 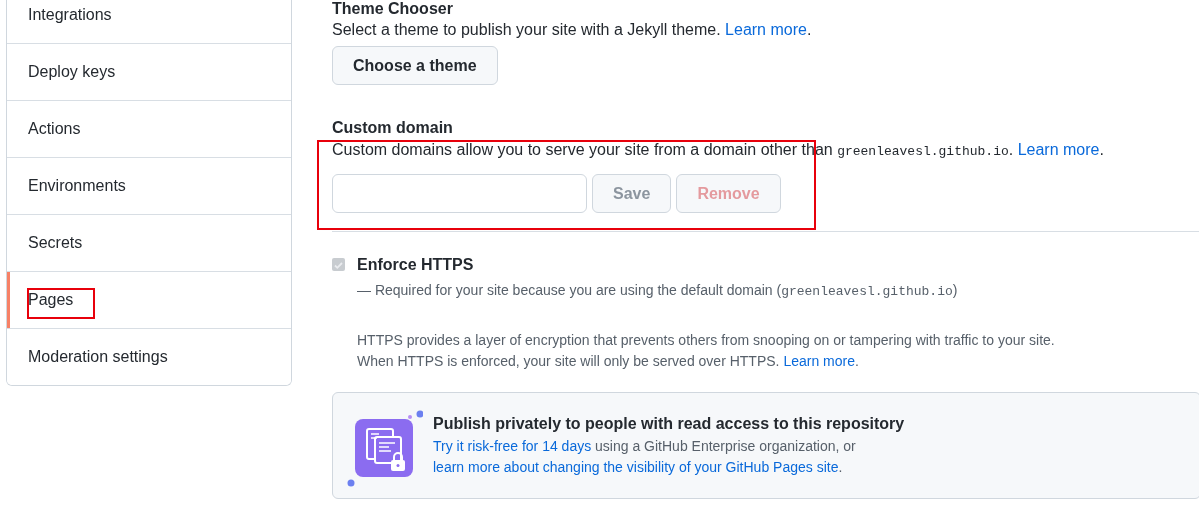 What do you see at coordinates (416, 265) in the screenshot?
I see `enforce-https-label: Enforce HTTPS` at bounding box center [416, 265].